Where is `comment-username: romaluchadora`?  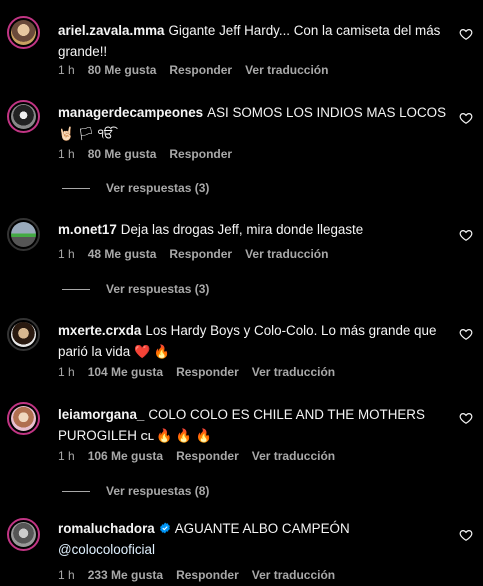
comment-username: romaluchadora is located at coordinates (106, 528).